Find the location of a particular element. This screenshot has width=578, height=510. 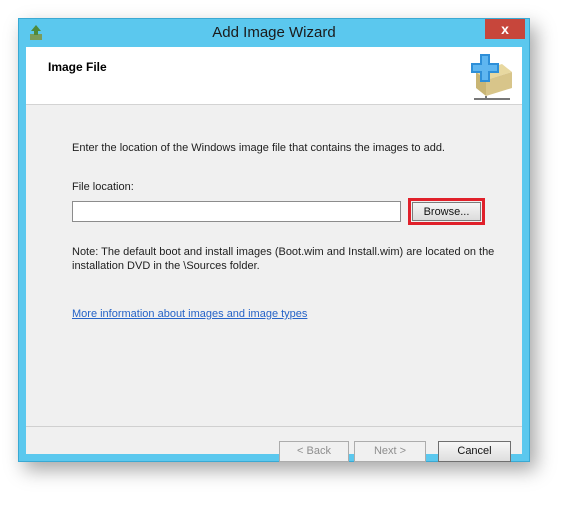

file-location-input is located at coordinates (236, 211).